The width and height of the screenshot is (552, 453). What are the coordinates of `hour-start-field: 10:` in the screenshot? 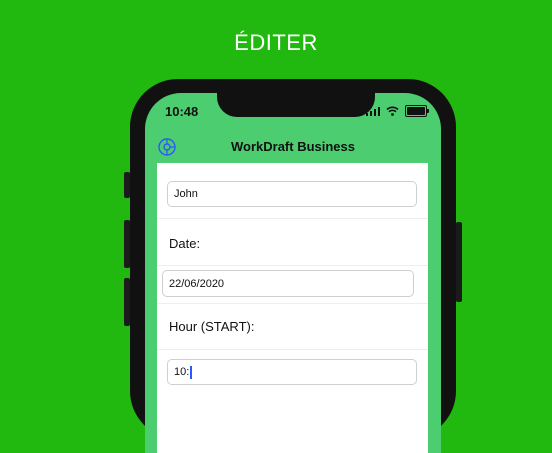 It's located at (292, 372).